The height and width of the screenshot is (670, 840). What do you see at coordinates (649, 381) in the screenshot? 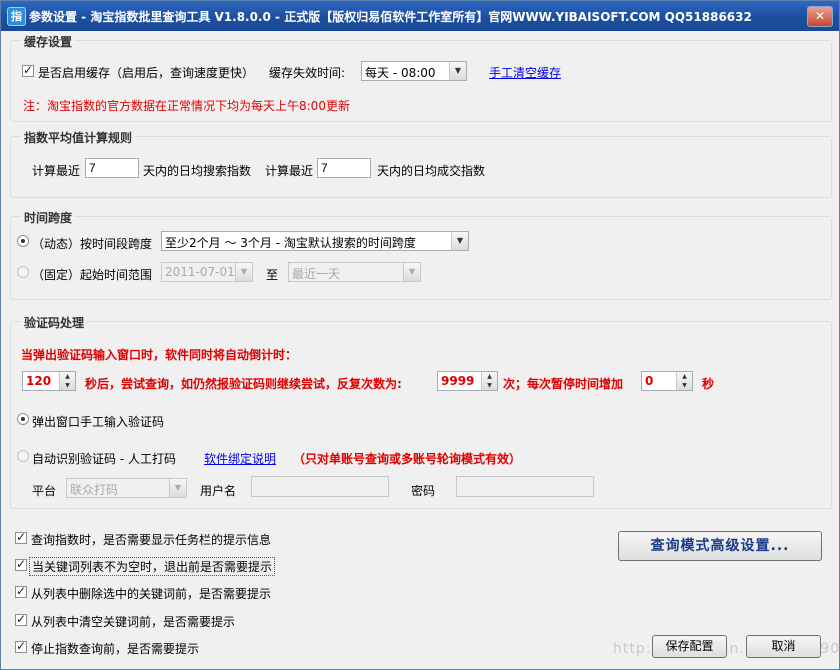
I see `increase-value: 0` at bounding box center [649, 381].